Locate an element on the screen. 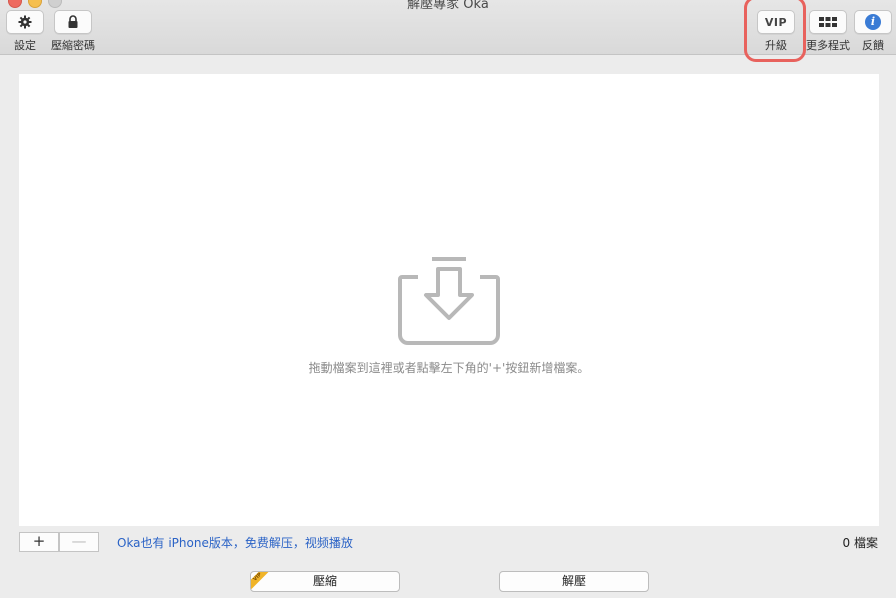 Image resolution: width=896 pixels, height=598 pixels. compress-button: VIP 壓縮 is located at coordinates (325, 581).